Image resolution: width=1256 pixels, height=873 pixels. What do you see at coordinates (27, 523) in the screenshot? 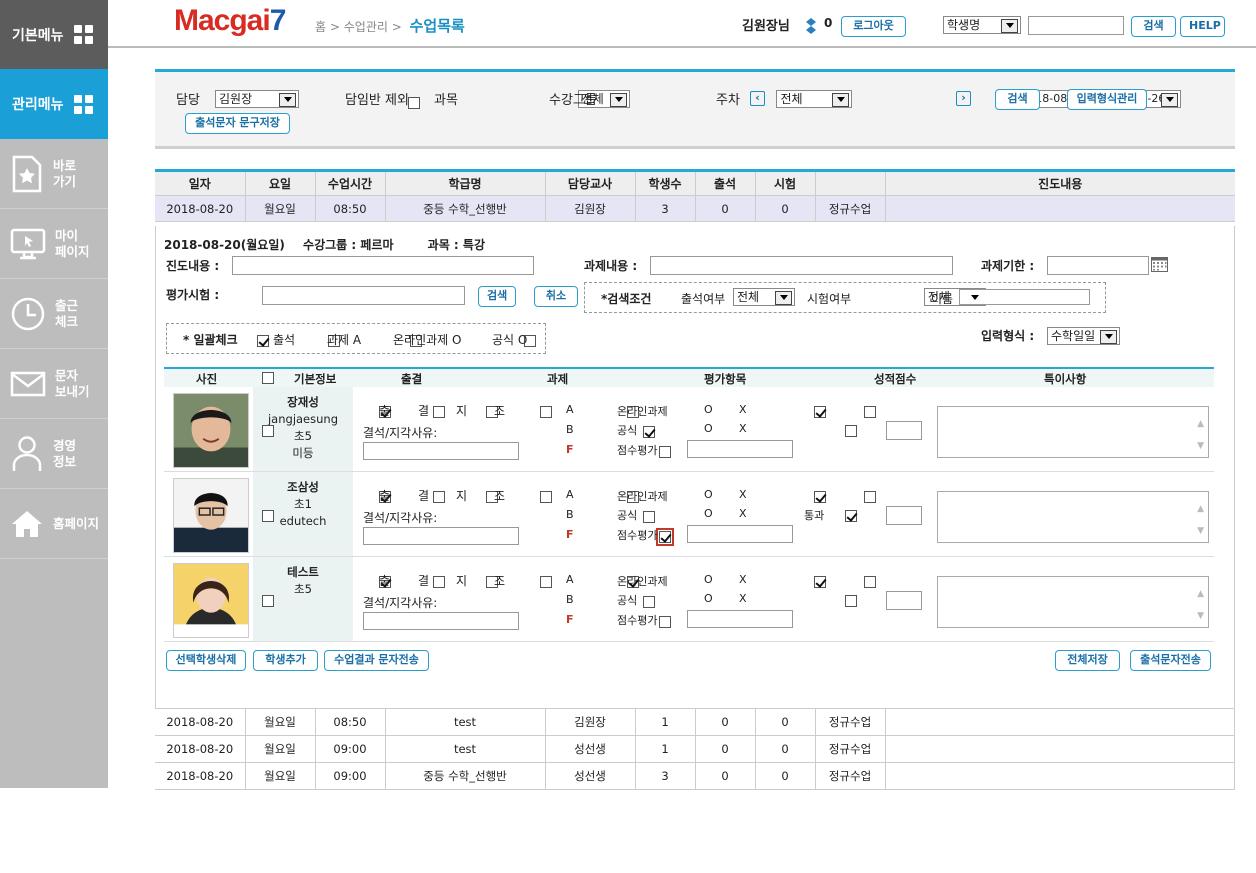
I see `home-icon` at bounding box center [27, 523].